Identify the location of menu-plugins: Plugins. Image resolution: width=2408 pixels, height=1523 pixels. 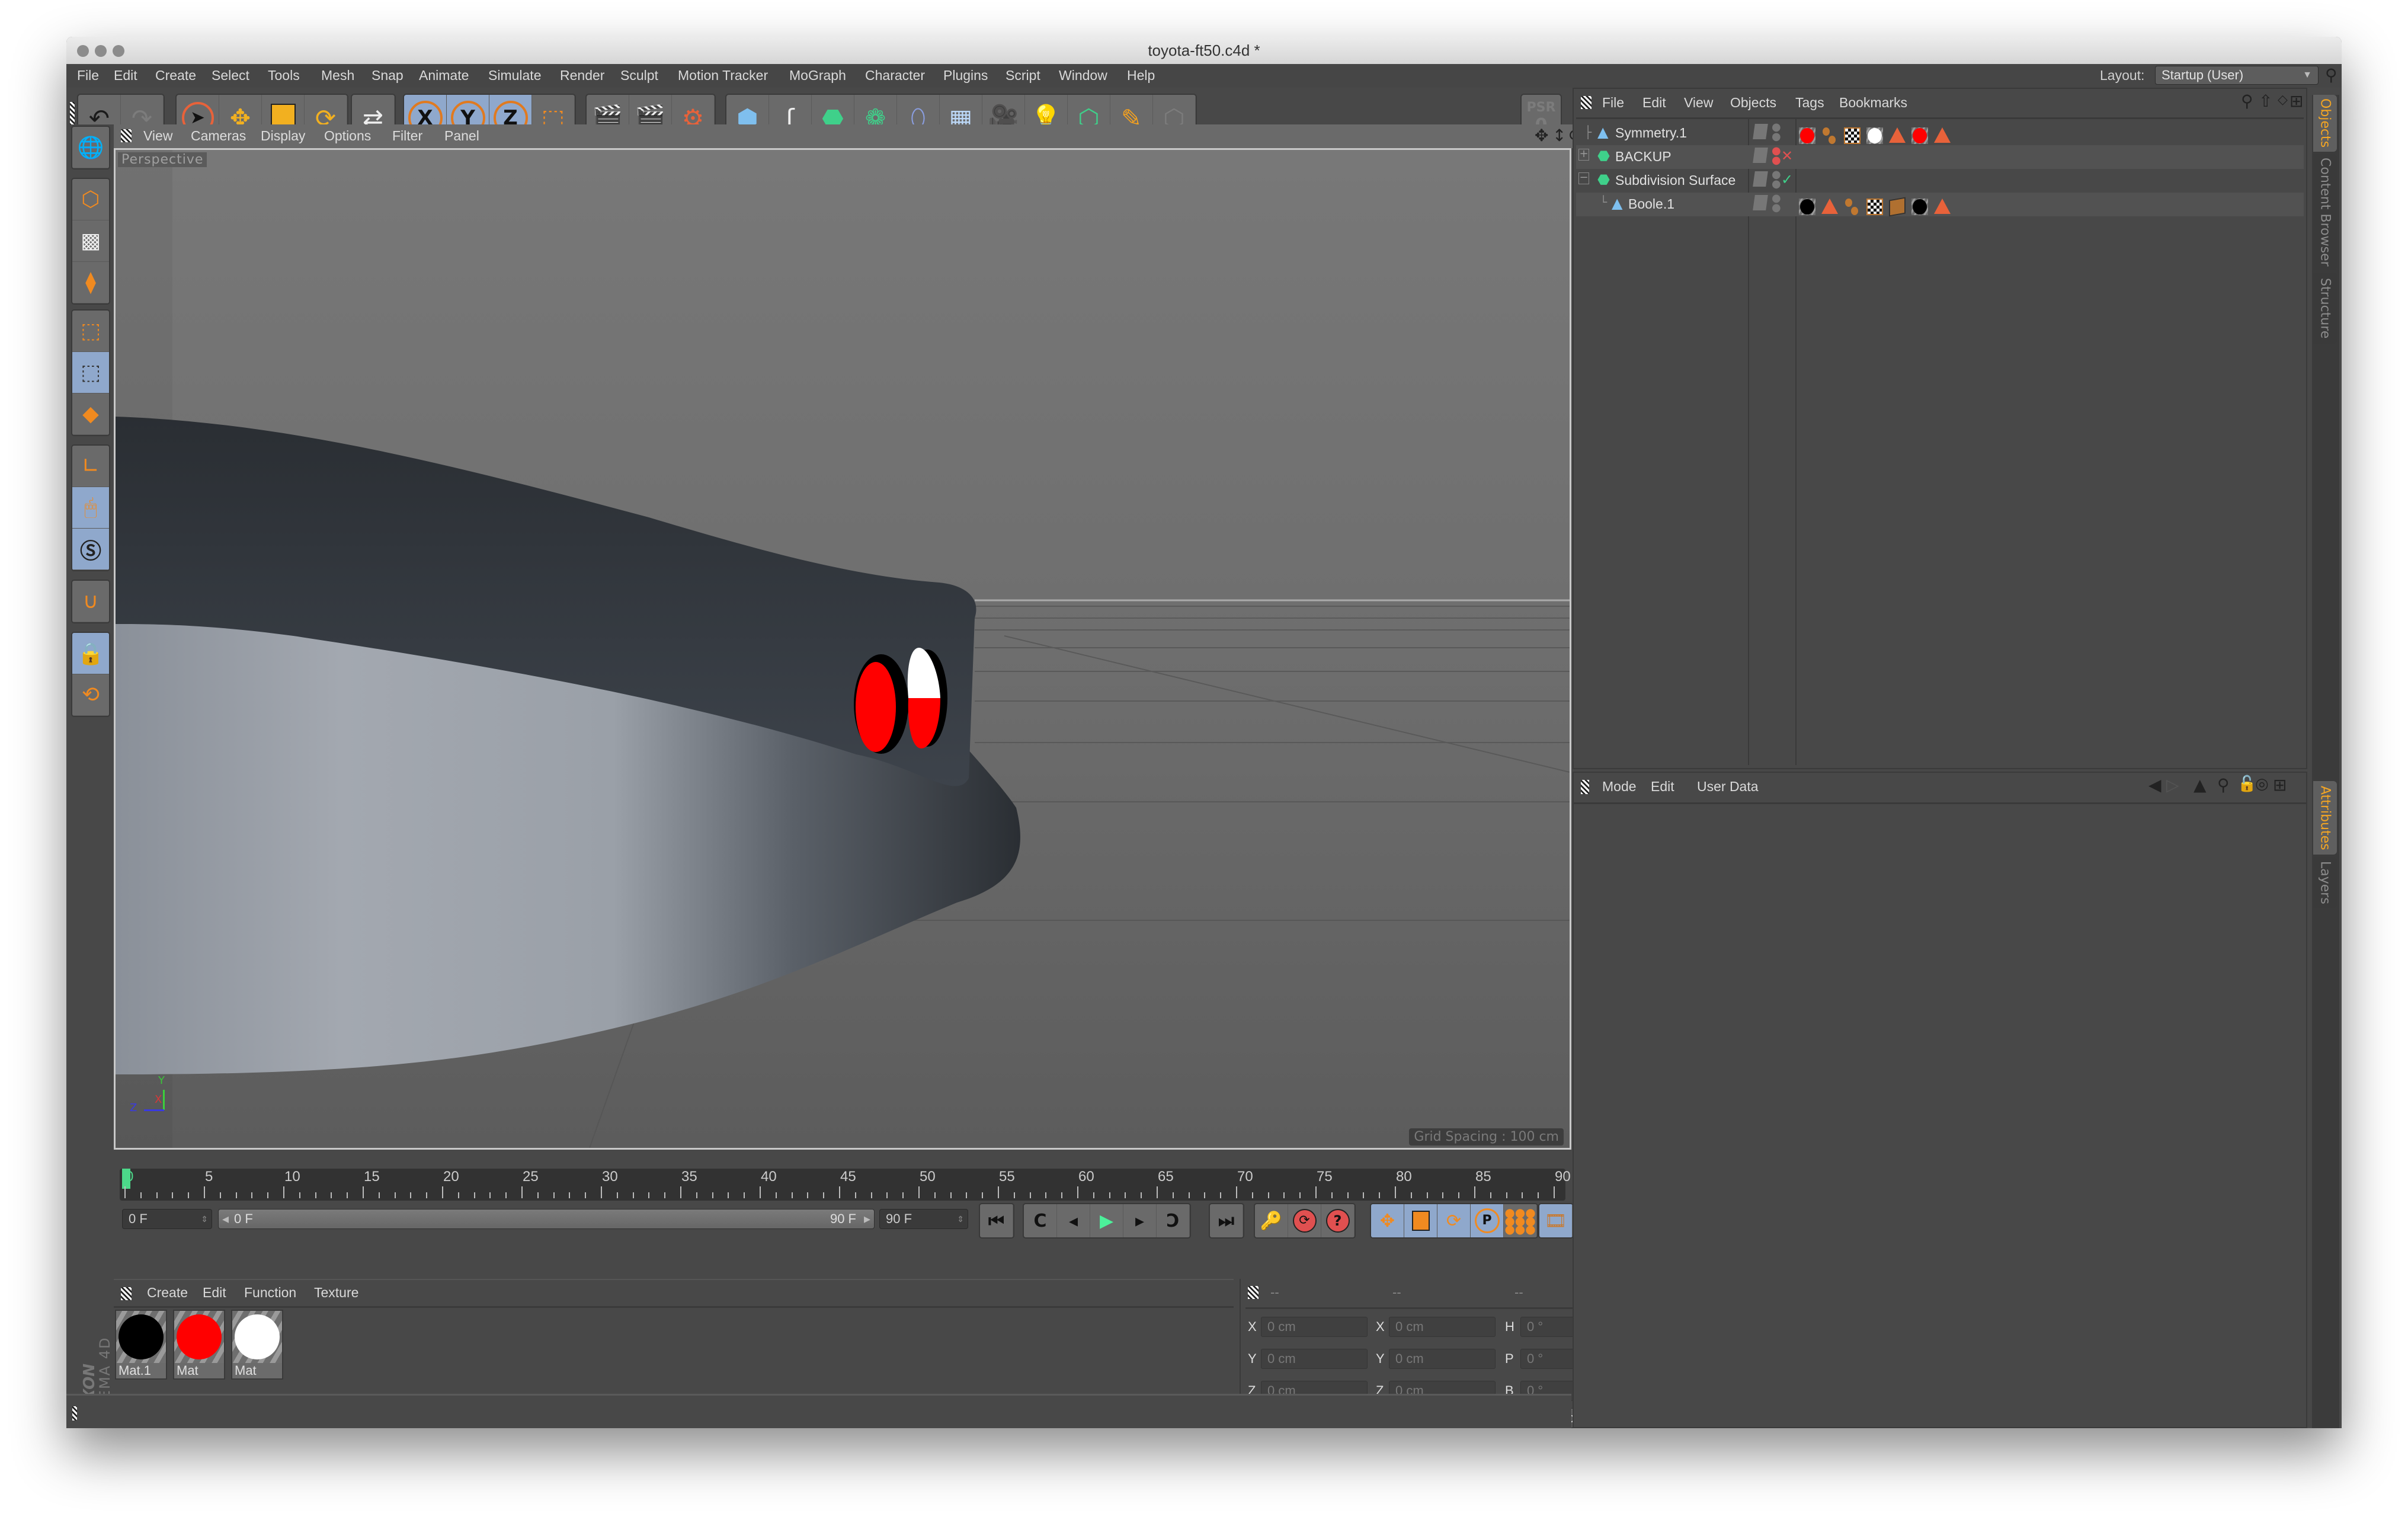
(965, 76).